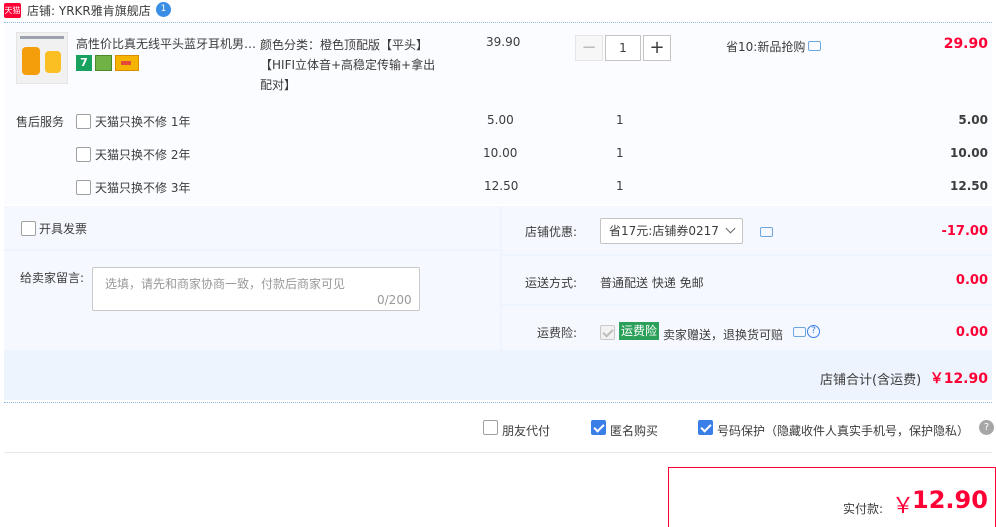 This screenshot has height=527, width=996. Describe the element at coordinates (40, 122) in the screenshot. I see `after-sales-label: 售后服务` at that location.